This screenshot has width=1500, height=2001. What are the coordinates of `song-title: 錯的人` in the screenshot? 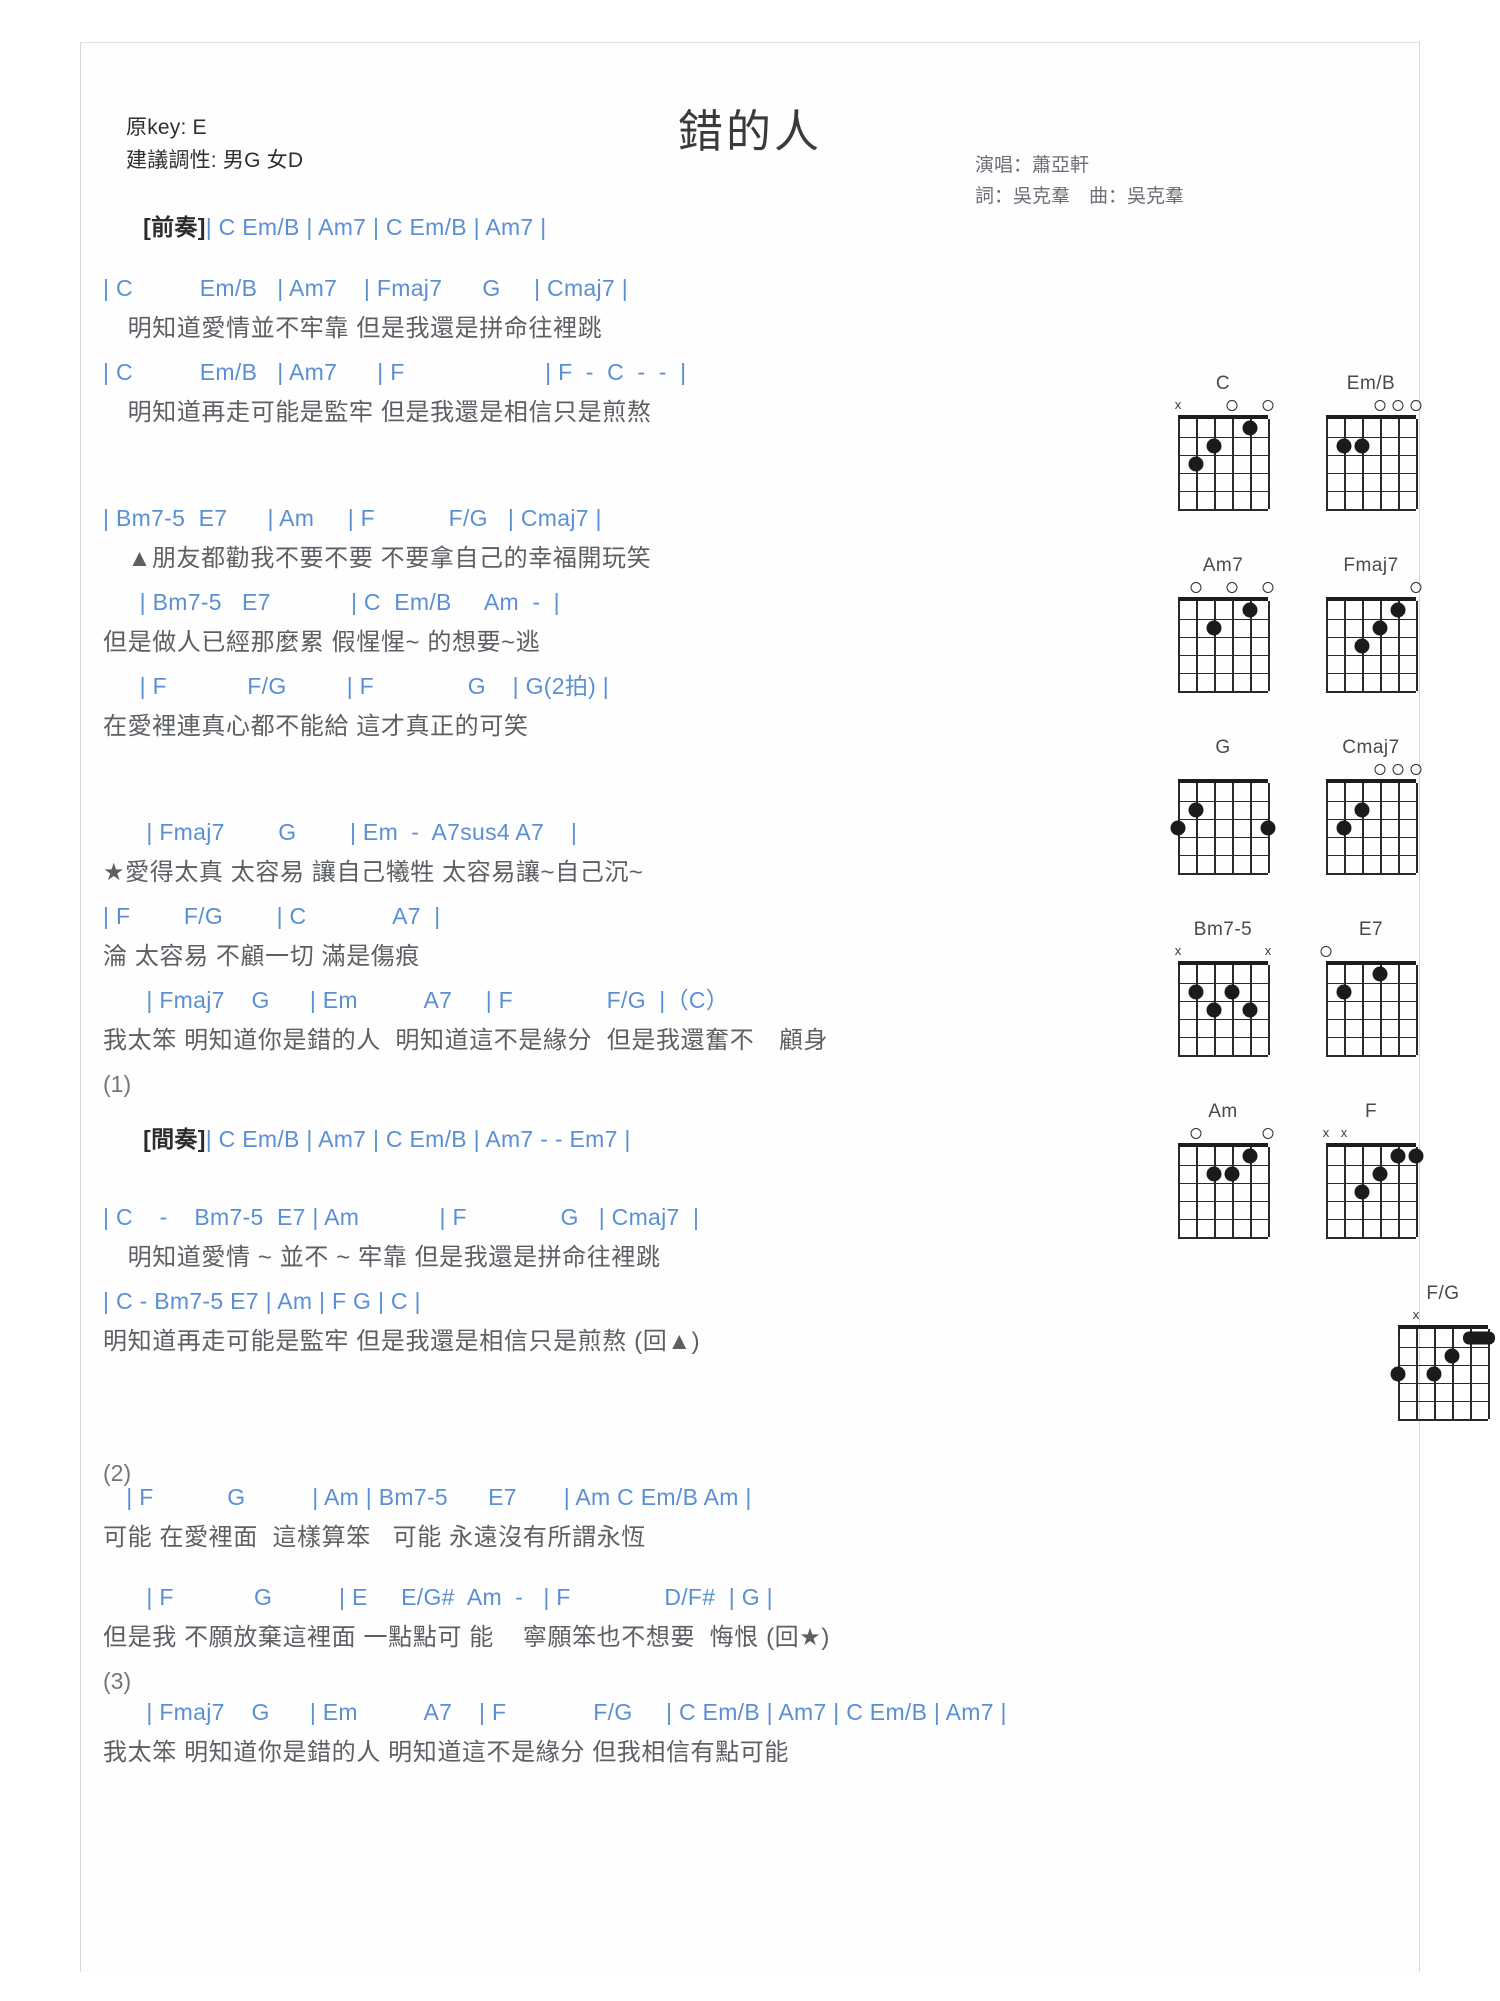 It's located at (749, 131).